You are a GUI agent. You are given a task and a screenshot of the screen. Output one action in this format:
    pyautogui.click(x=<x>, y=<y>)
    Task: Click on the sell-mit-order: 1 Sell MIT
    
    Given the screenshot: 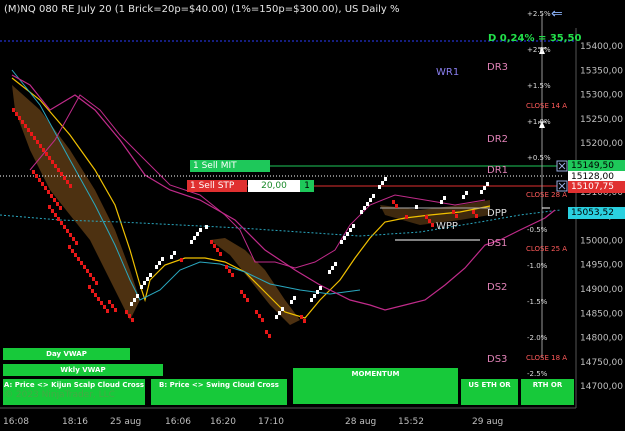 What is the action you would take?
    pyautogui.click(x=230, y=166)
    